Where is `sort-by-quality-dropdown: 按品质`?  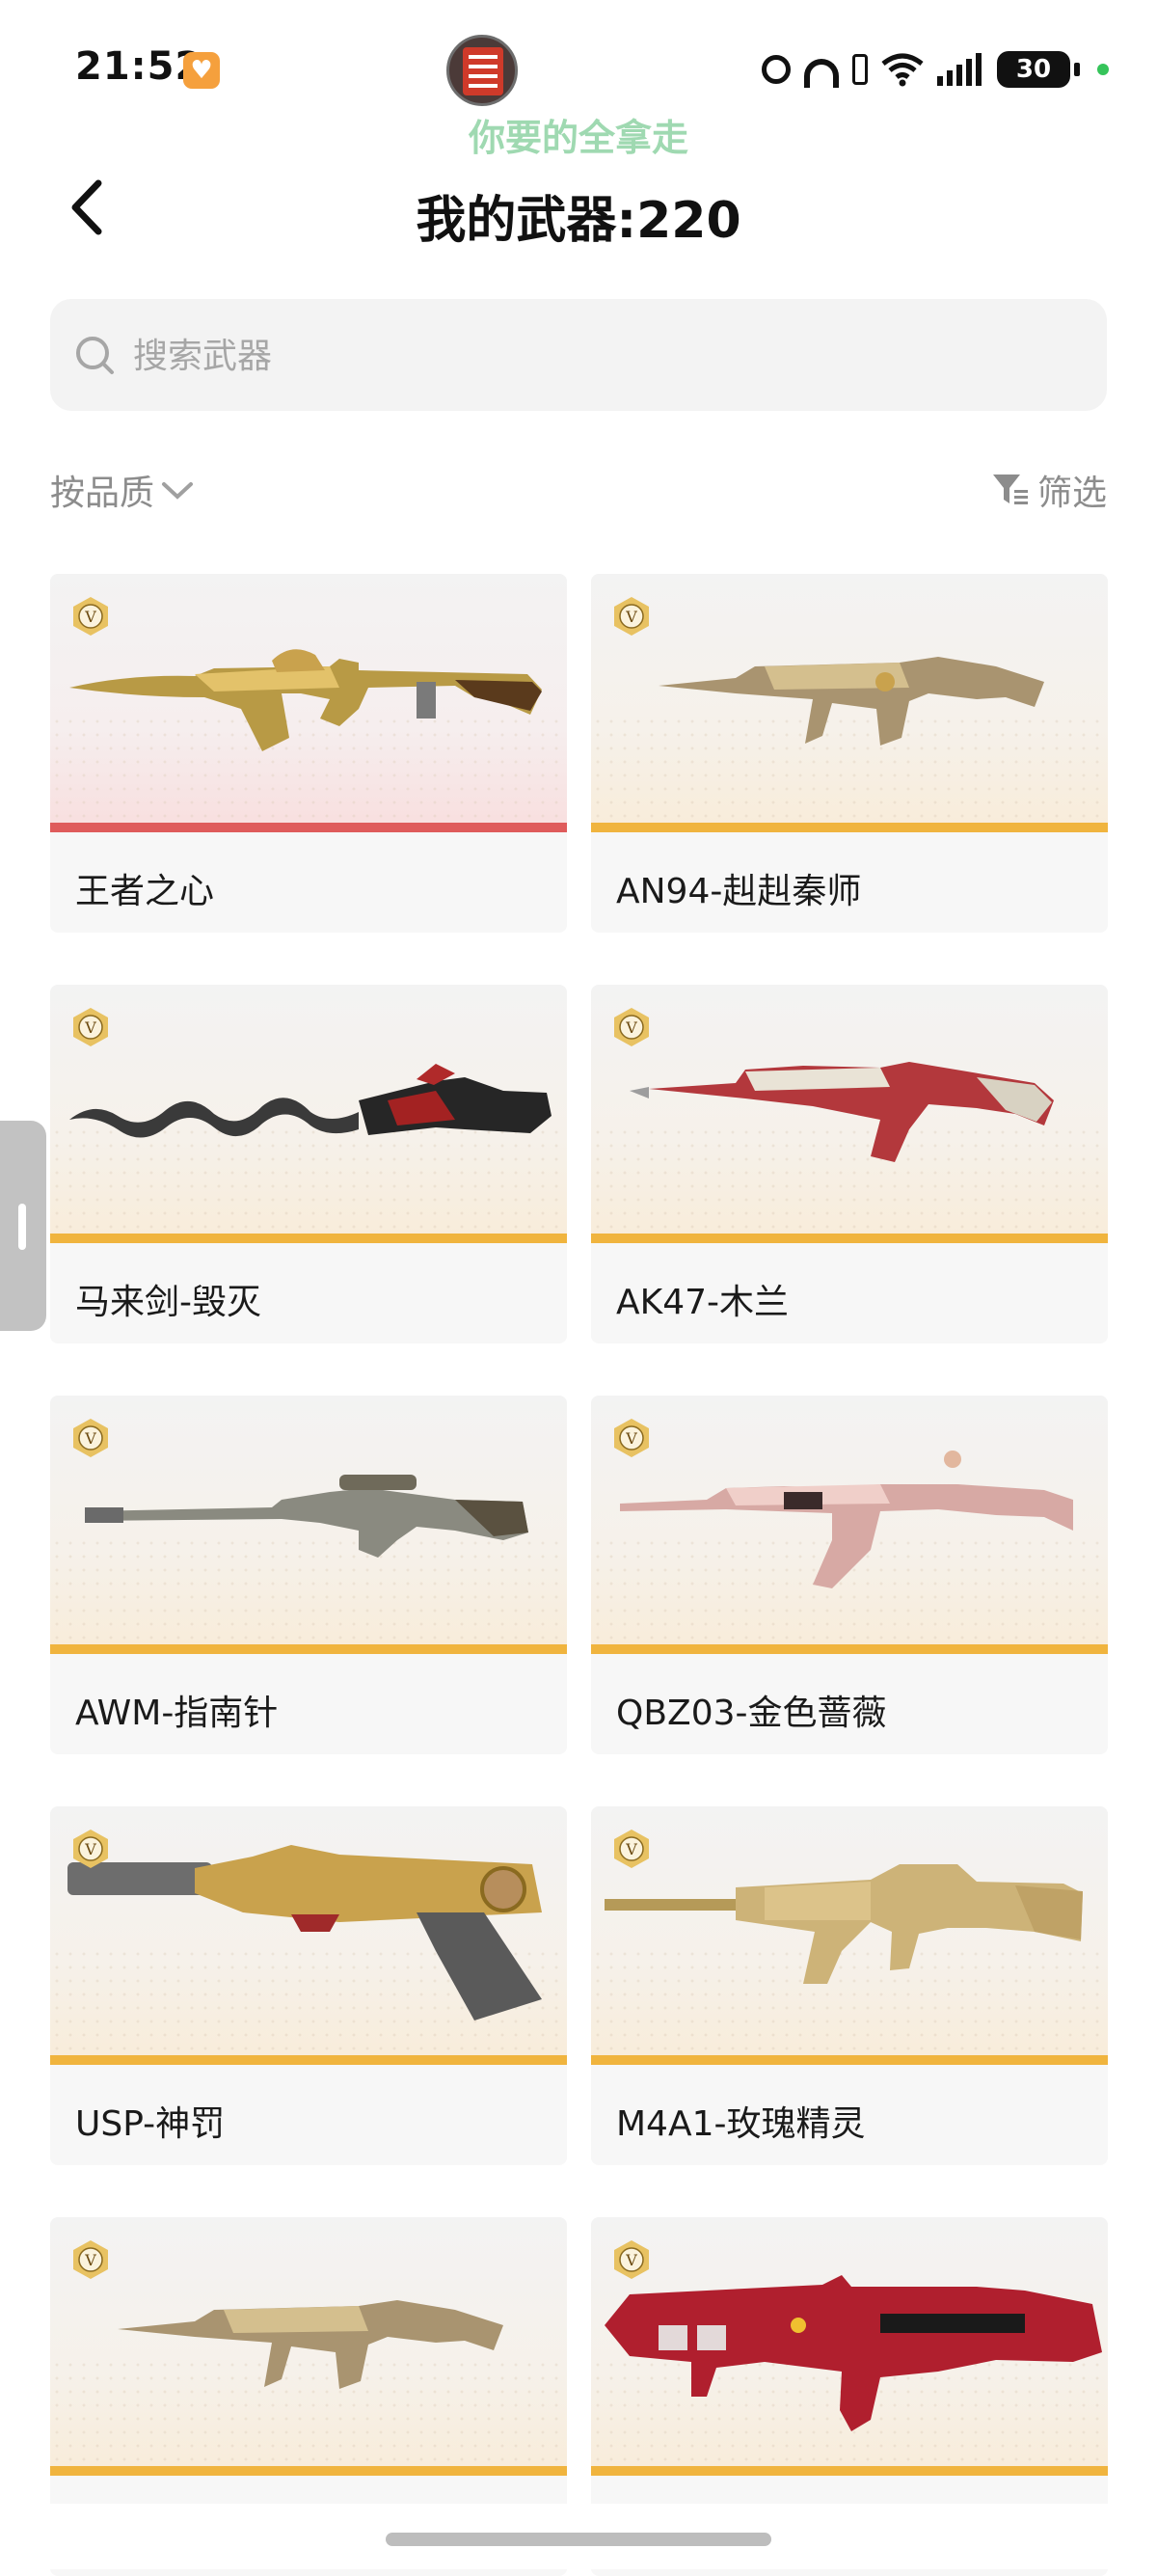 sort-by-quality-dropdown: 按品质 is located at coordinates (122, 490).